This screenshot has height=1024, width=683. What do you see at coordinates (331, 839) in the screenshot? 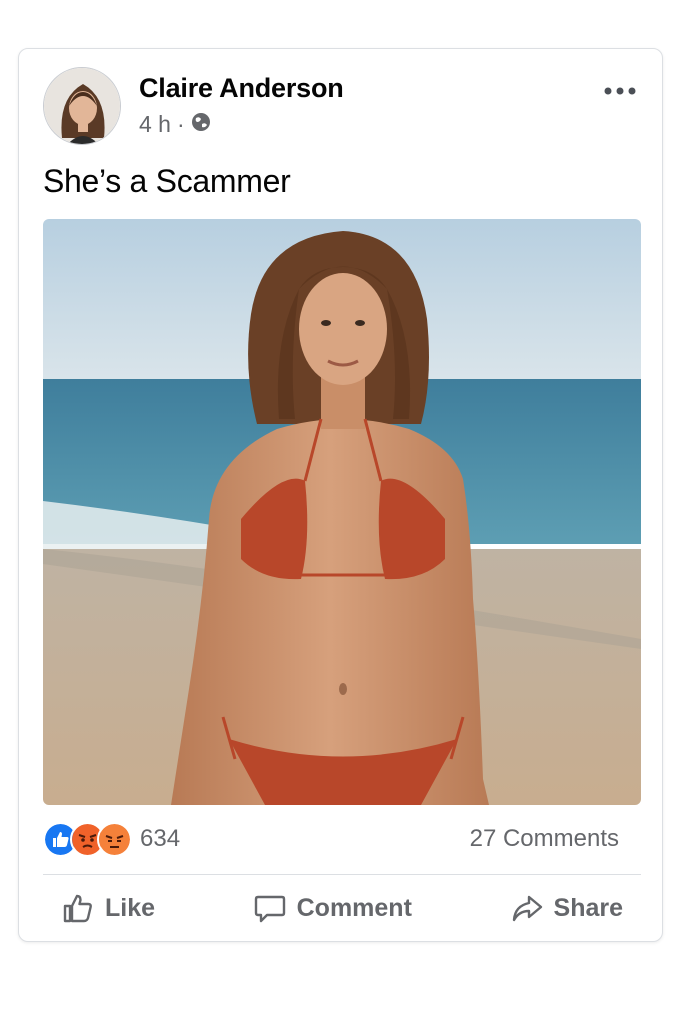
I see `post-stats: 634 27 Comments` at bounding box center [331, 839].